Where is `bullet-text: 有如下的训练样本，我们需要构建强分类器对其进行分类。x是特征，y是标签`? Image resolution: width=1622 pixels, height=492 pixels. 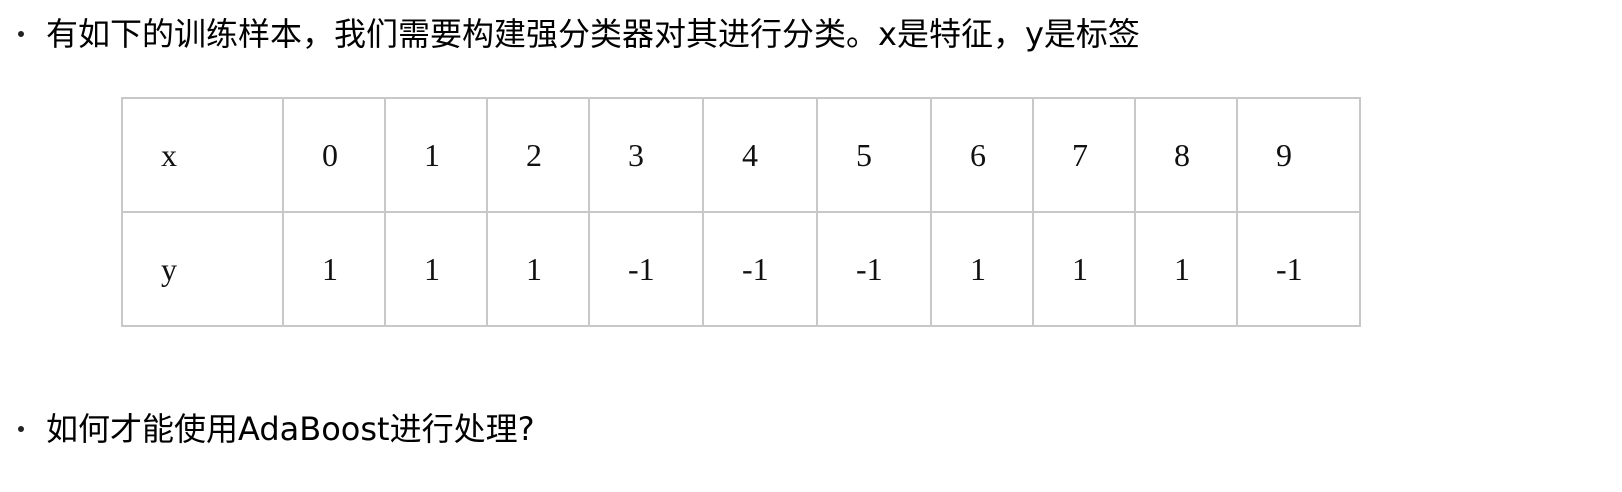 bullet-text: 有如下的训练样本，我们需要构建强分类器对其进行分类。x是特征，y是标签 is located at coordinates (593, 34).